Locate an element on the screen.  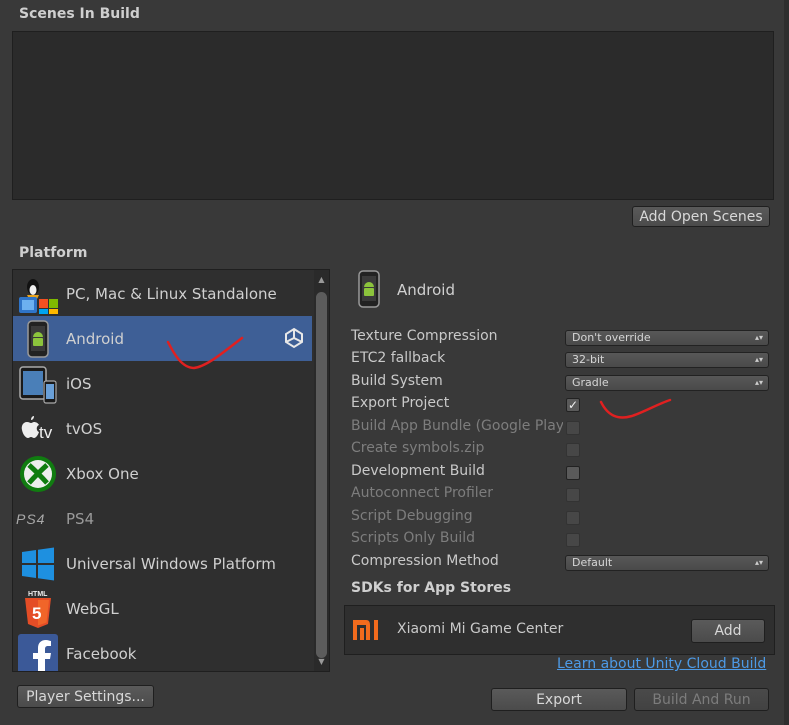
svg-text: HTML is located at coordinates (38, 594).